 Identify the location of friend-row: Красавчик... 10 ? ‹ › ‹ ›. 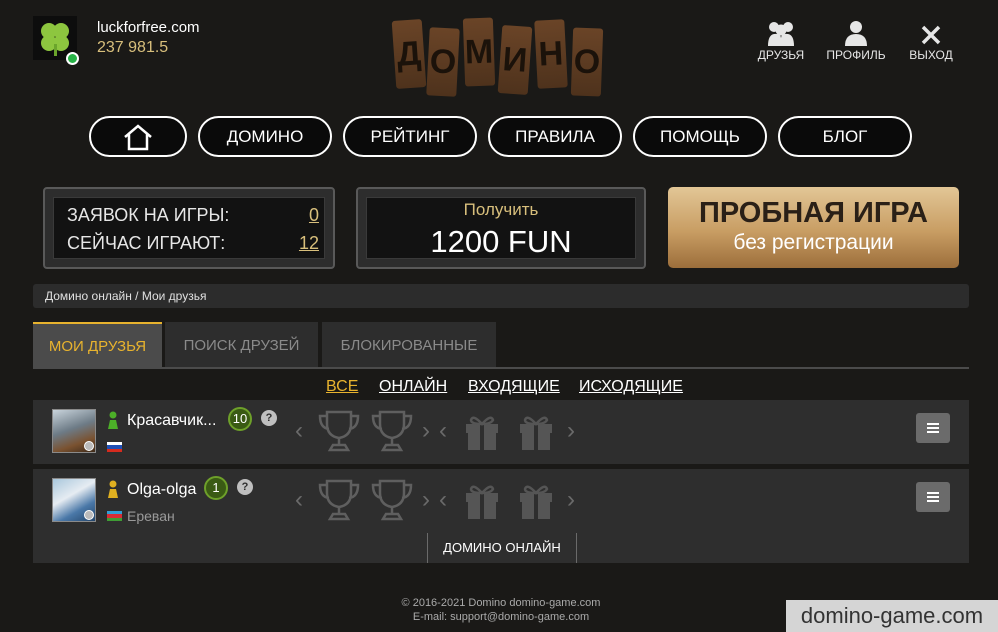
(501, 432).